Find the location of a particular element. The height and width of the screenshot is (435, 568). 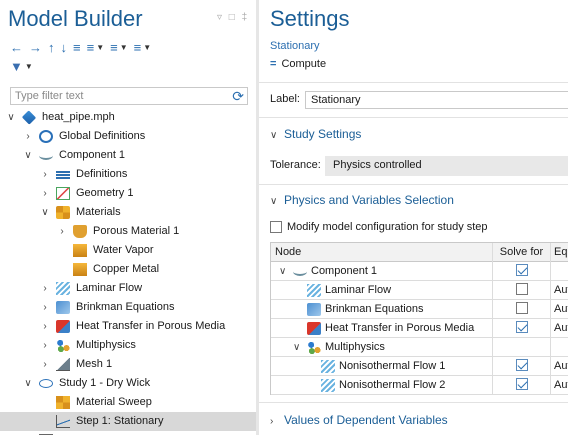

study-settings-section-header: ∨ Study Settings is located at coordinates (315, 134).